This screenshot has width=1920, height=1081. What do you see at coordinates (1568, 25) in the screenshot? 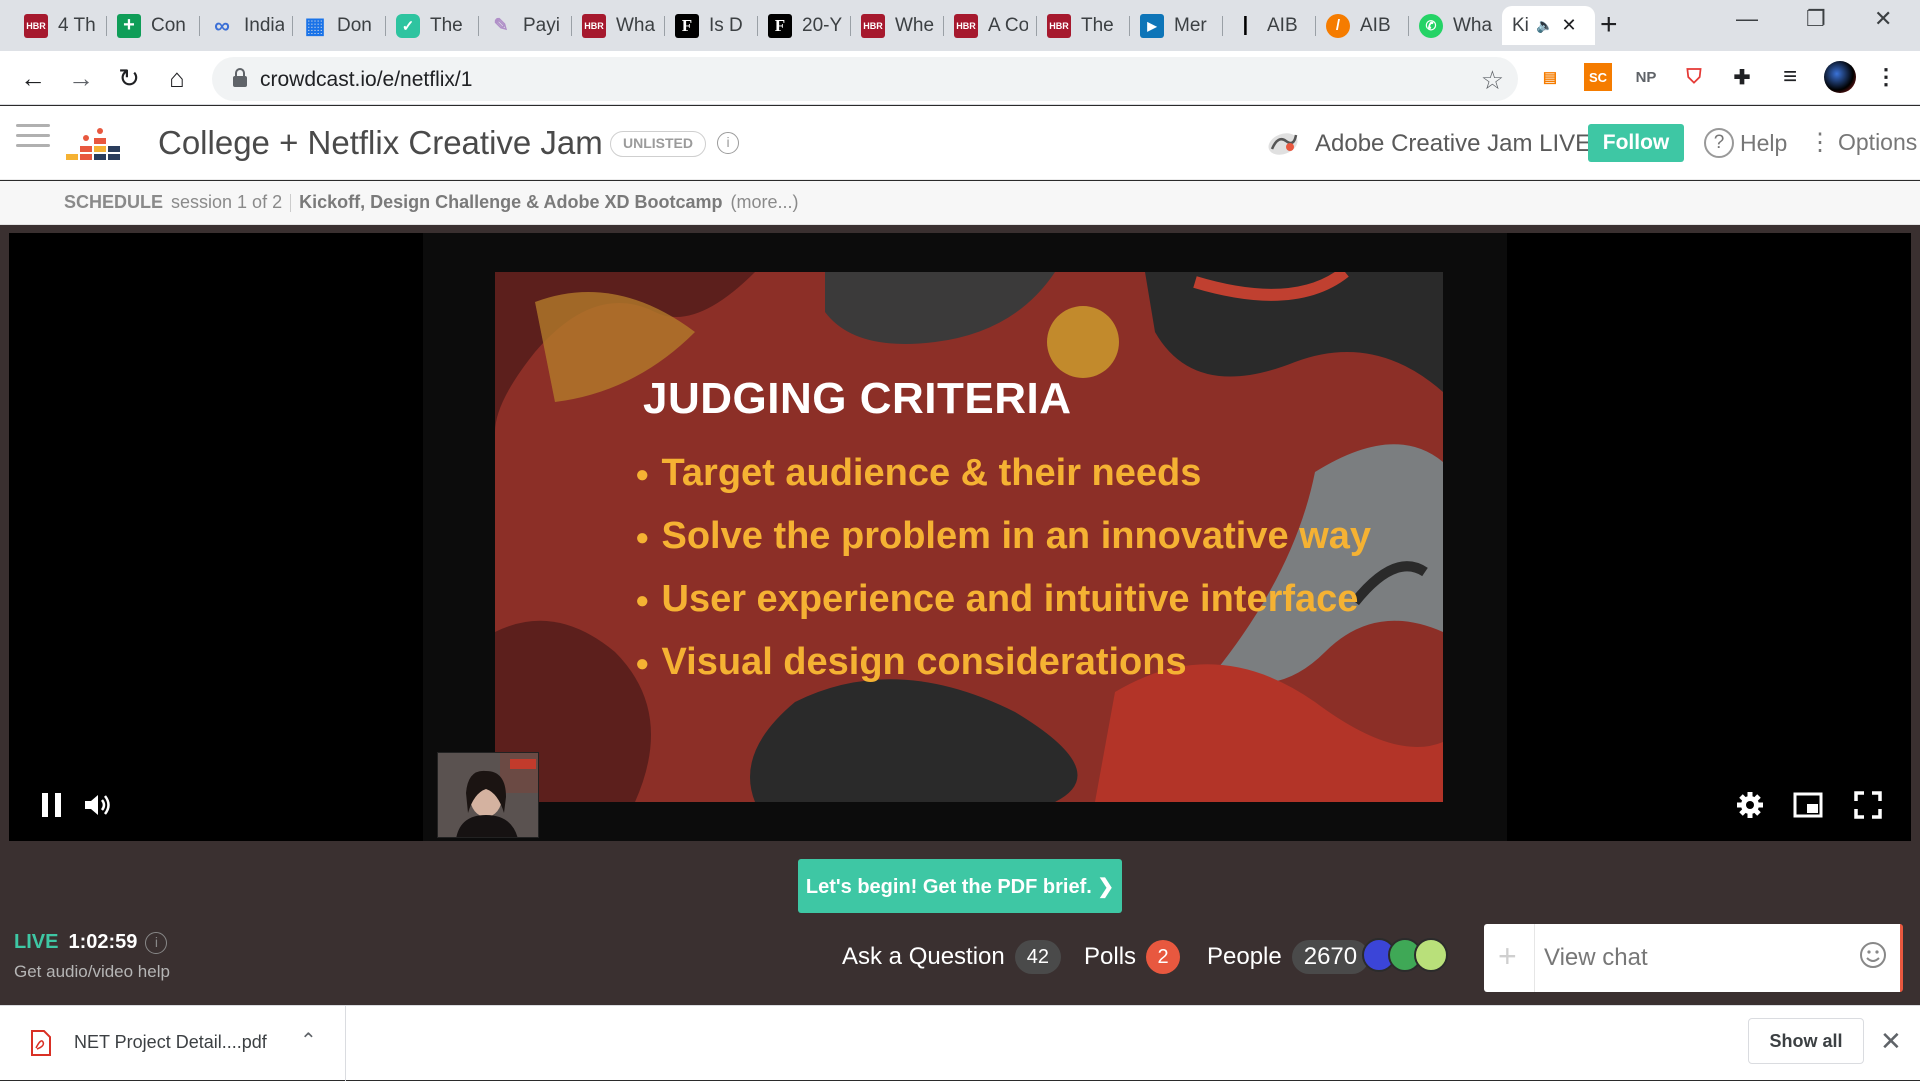
I see `close-tab-icon: ✕` at bounding box center [1568, 25].